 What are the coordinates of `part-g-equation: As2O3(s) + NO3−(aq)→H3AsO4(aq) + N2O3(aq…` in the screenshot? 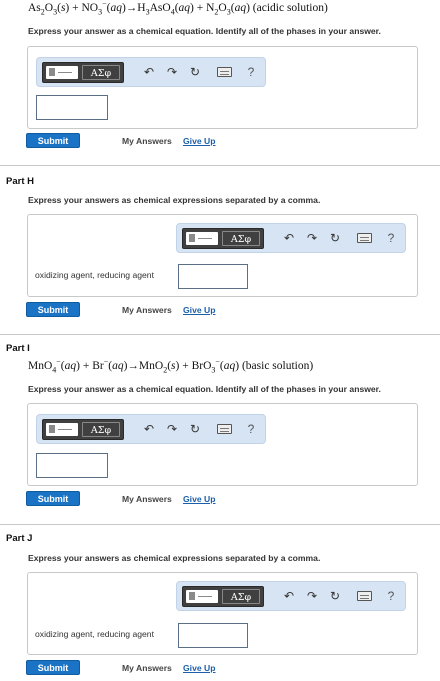 It's located at (178, 8).